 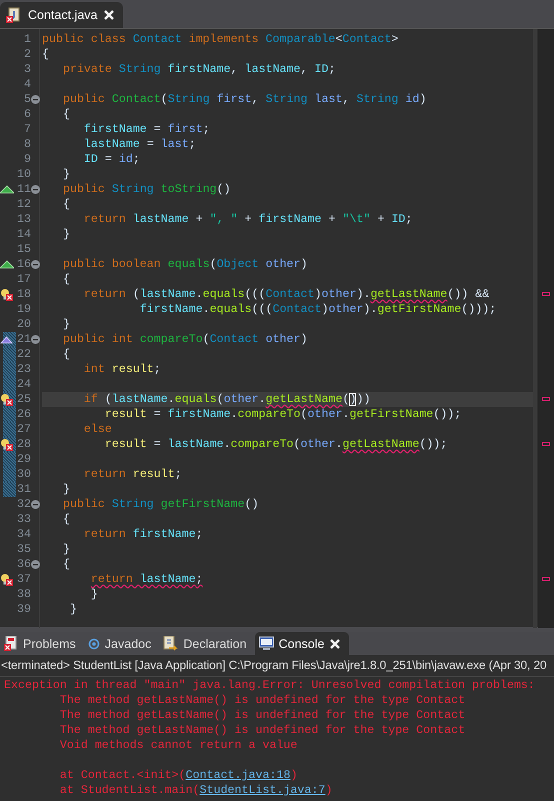 What do you see at coordinates (24, 519) in the screenshot?
I see `line-number: 33` at bounding box center [24, 519].